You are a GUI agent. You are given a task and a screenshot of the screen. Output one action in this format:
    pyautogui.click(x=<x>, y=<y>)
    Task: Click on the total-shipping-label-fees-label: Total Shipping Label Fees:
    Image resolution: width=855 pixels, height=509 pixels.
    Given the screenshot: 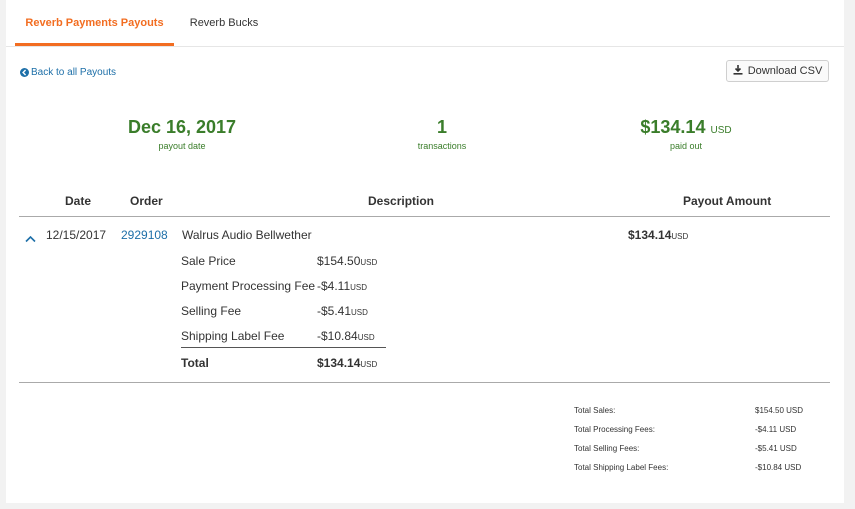 What is the action you would take?
    pyautogui.click(x=621, y=467)
    